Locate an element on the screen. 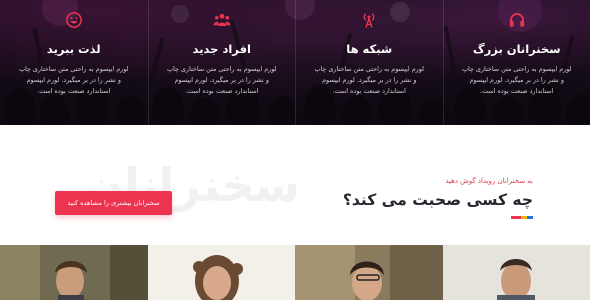 This screenshot has height=300, width=590. section-title: چه کسی صحبت می کند؟ is located at coordinates (437, 200).